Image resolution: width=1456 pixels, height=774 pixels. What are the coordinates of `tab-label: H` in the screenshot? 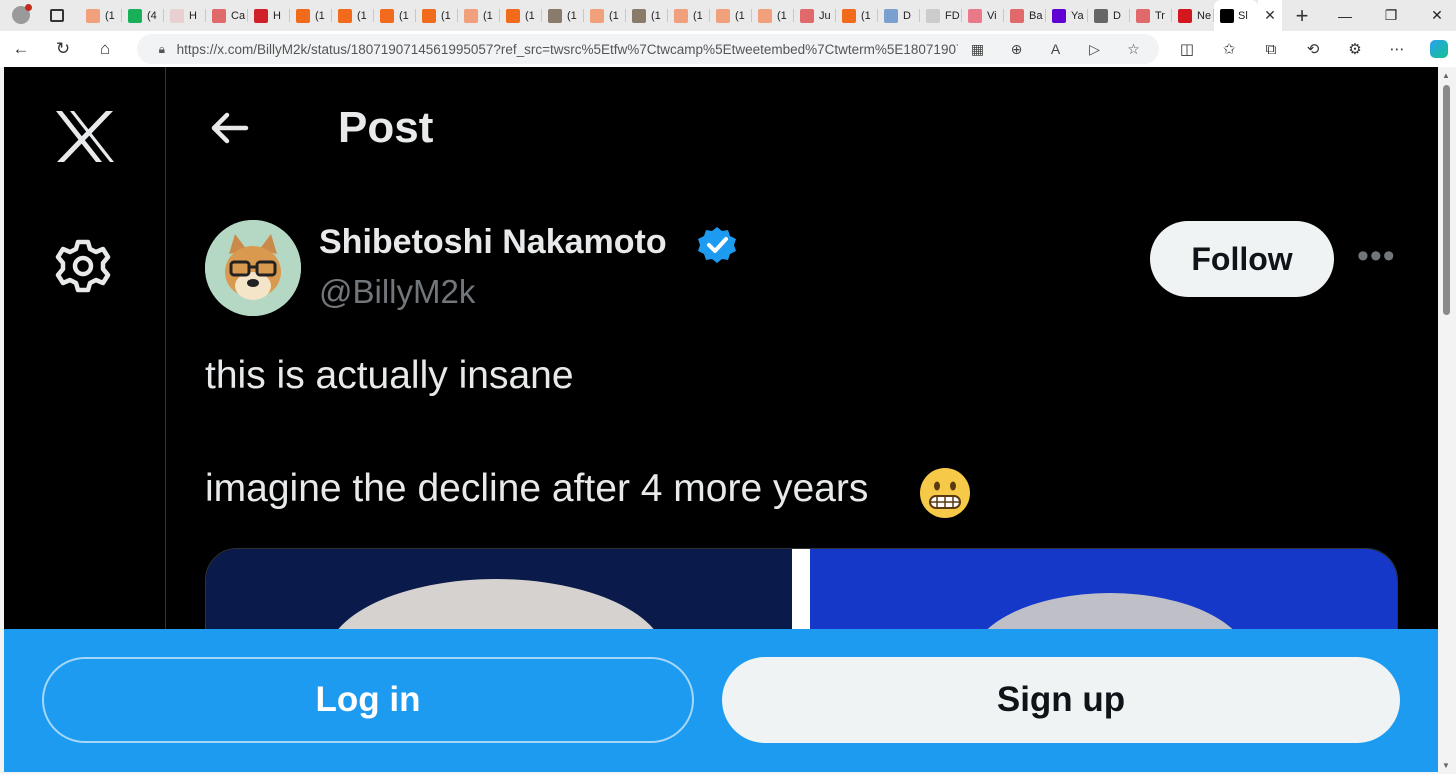 It's located at (277, 15).